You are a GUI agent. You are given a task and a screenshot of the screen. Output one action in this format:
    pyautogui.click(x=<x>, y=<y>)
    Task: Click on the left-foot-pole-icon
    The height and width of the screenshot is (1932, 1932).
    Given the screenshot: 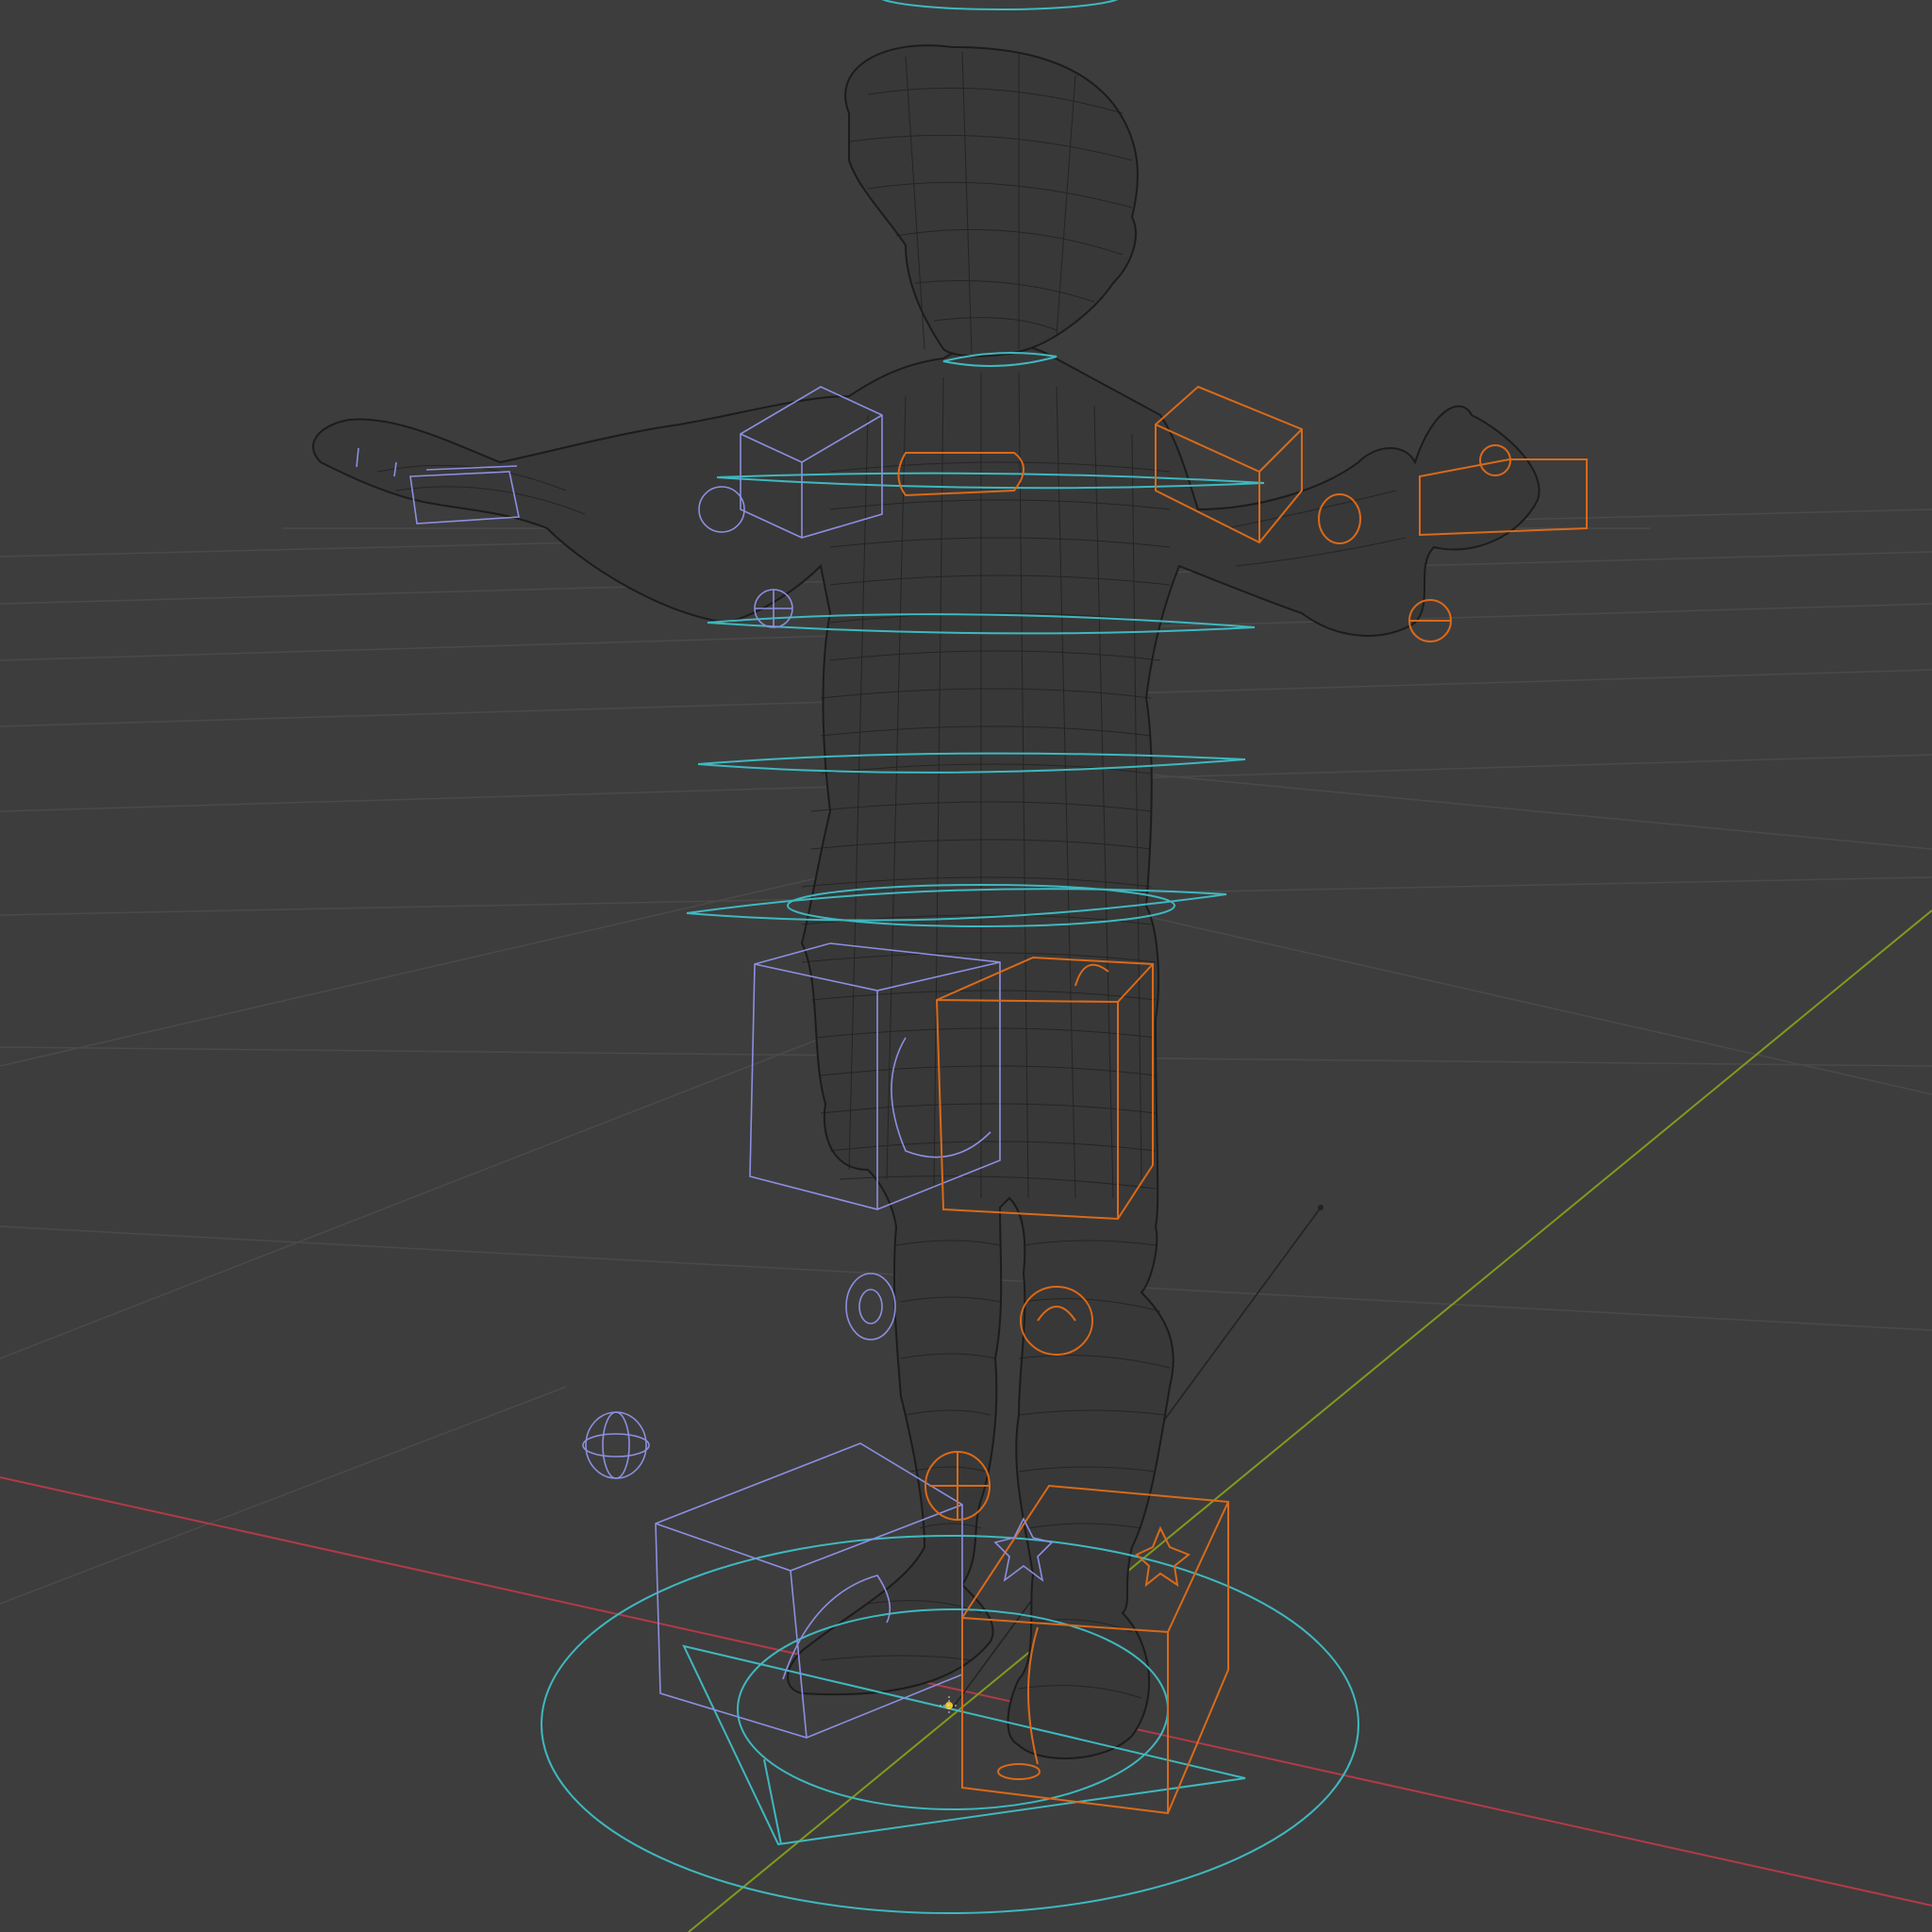 What is the action you would take?
    pyautogui.click(x=616, y=1445)
    